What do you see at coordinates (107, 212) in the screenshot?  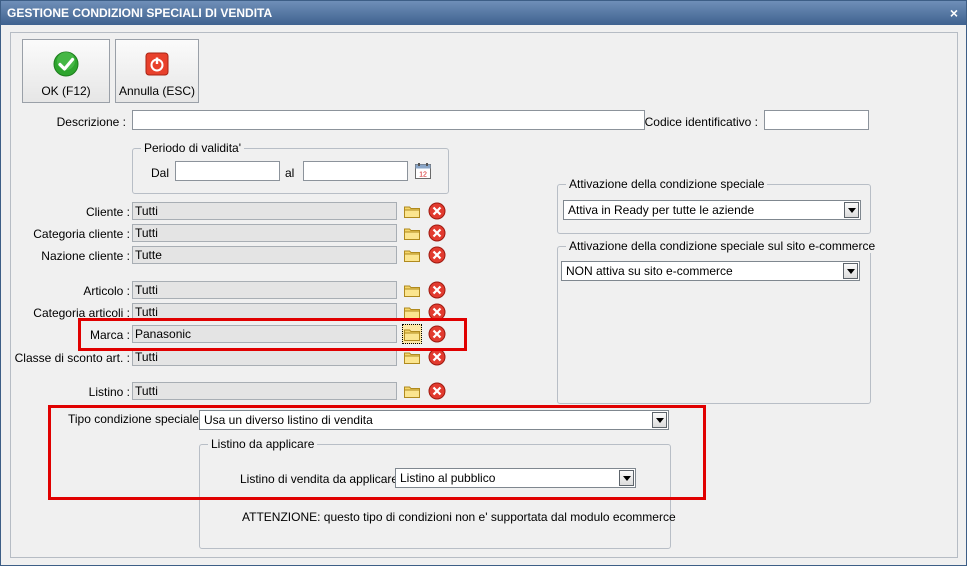 I see `cliente-label: Cliente :` at bounding box center [107, 212].